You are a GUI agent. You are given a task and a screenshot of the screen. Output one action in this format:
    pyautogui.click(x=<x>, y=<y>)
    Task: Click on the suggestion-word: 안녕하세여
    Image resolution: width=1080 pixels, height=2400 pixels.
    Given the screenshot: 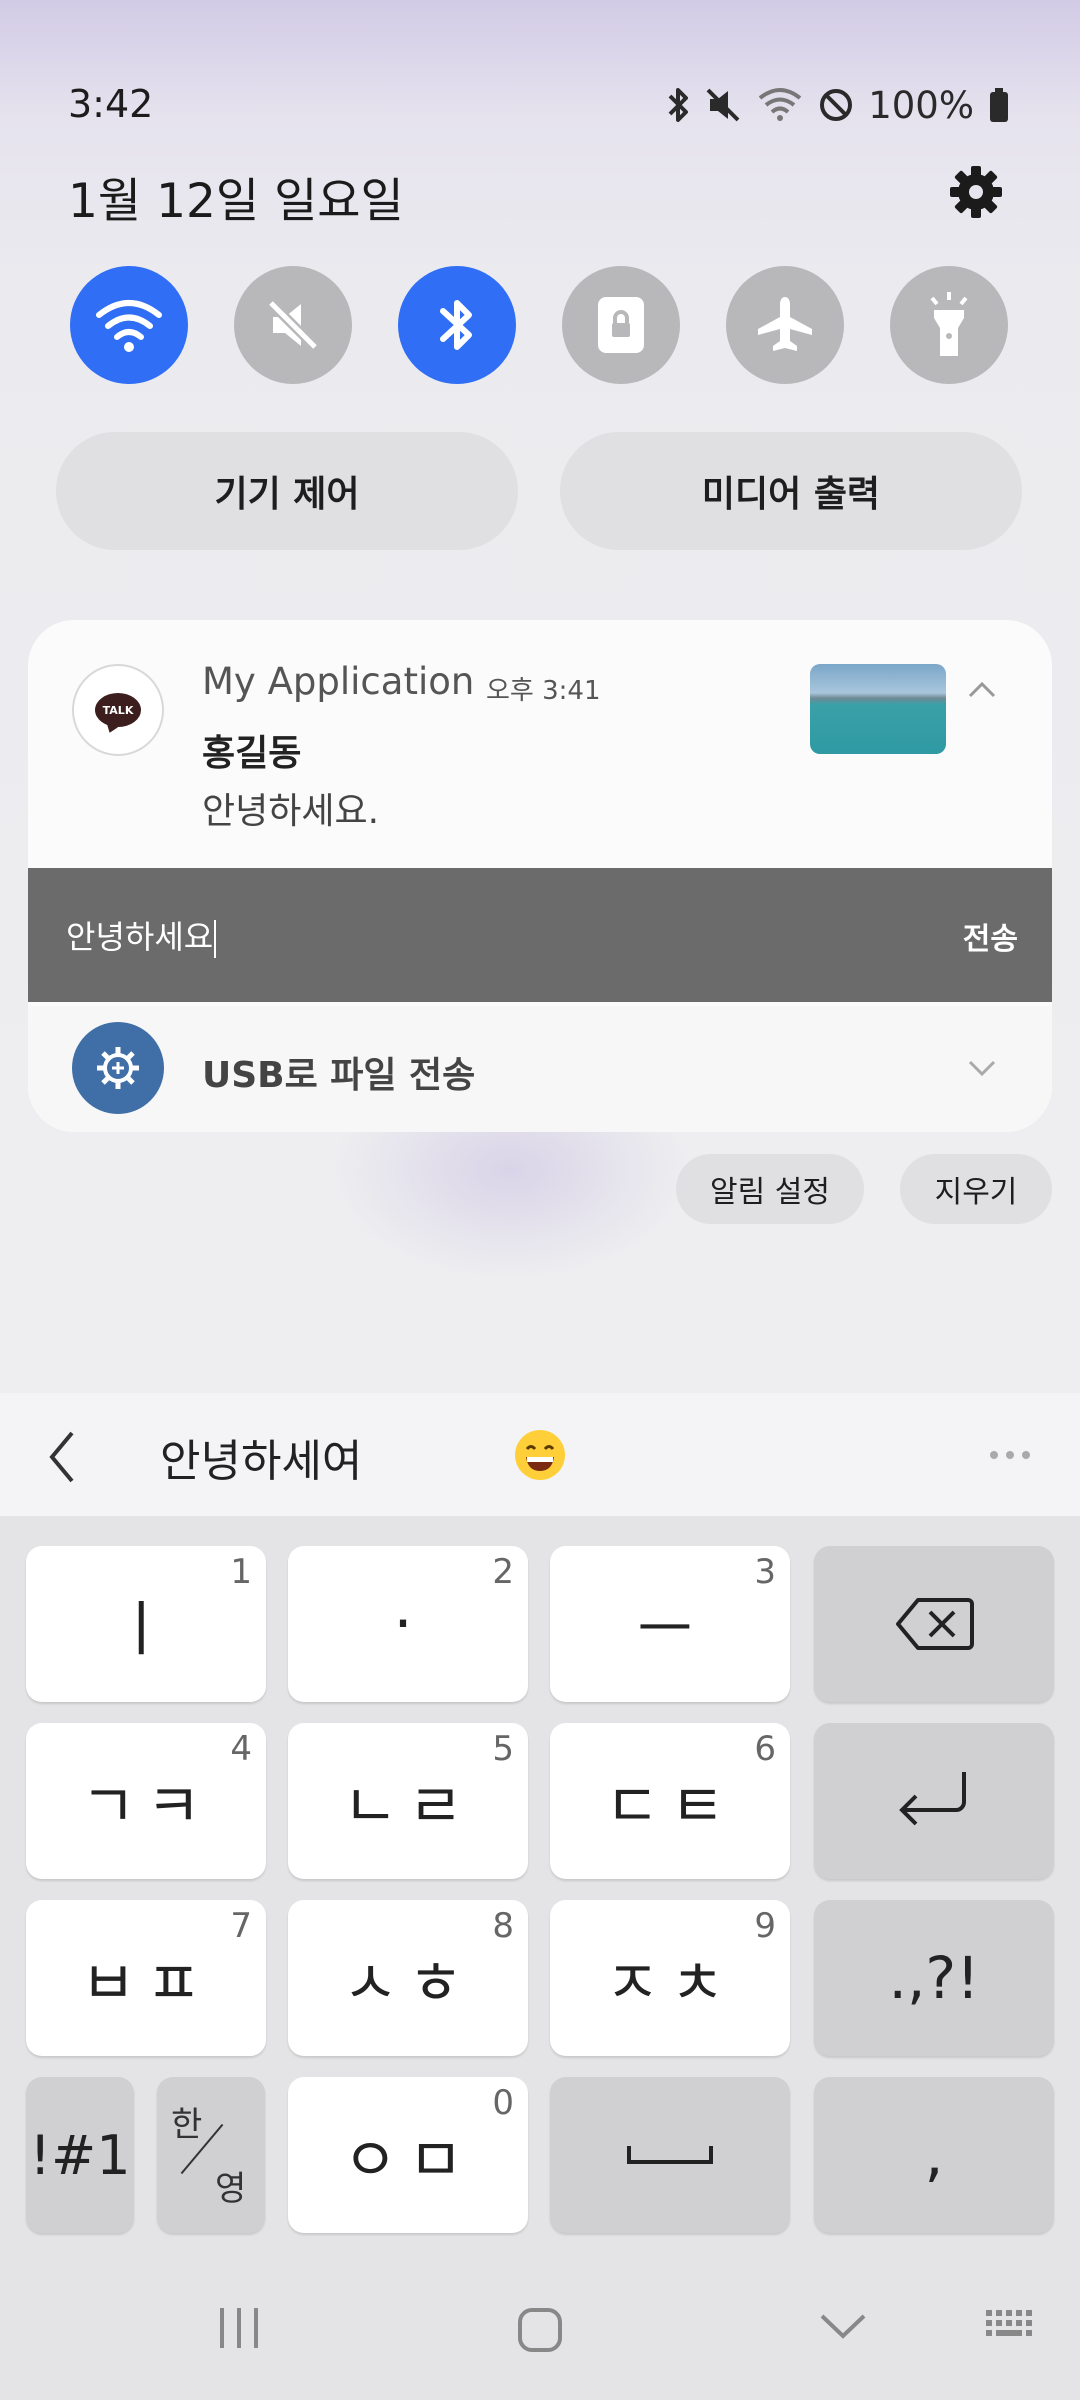 What is the action you would take?
    pyautogui.click(x=261, y=1457)
    